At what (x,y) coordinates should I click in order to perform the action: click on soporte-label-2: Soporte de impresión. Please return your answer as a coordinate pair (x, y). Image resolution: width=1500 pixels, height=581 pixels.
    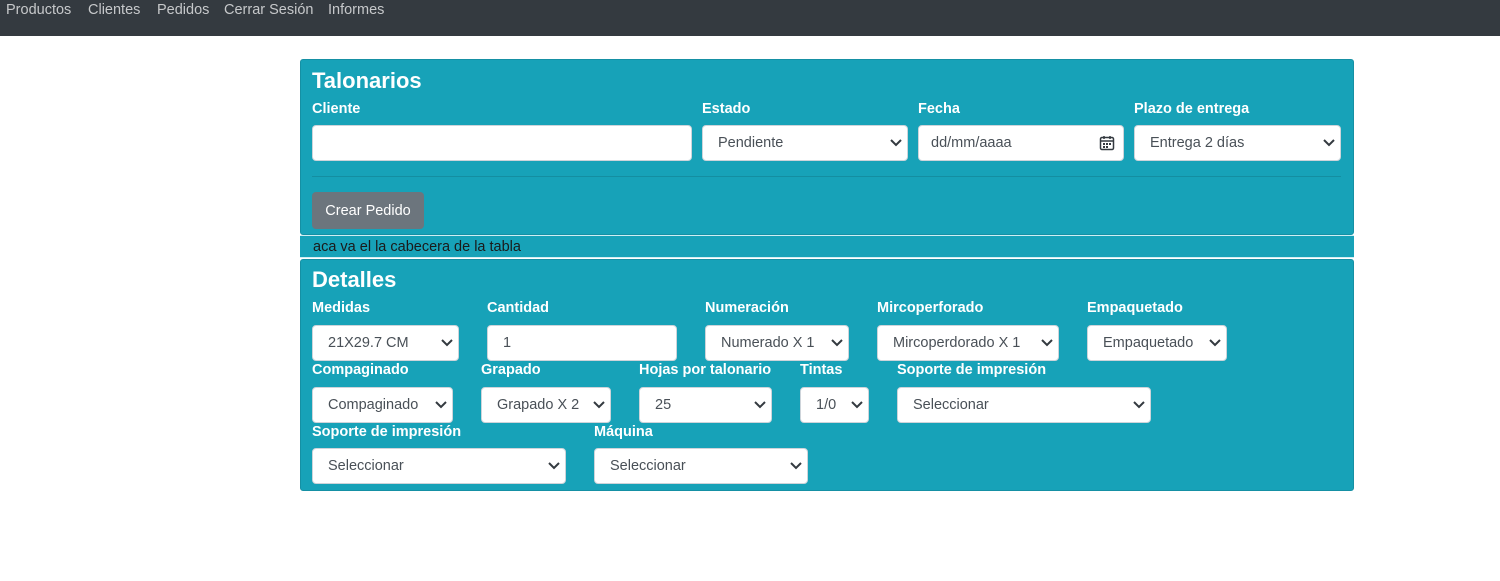
    Looking at the image, I should click on (387, 432).